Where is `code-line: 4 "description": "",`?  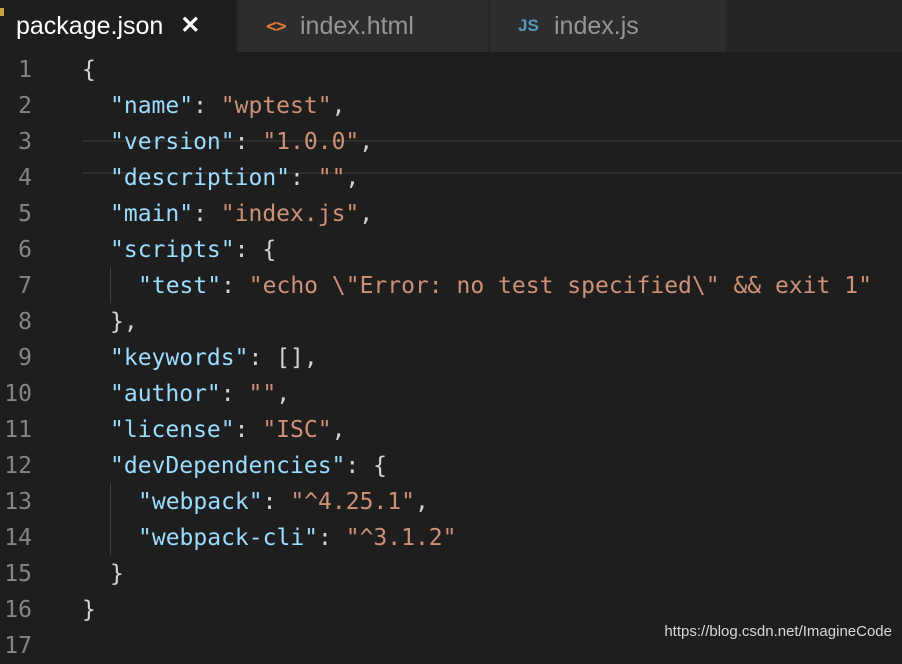
code-line: 4 "description": "", is located at coordinates (451, 178).